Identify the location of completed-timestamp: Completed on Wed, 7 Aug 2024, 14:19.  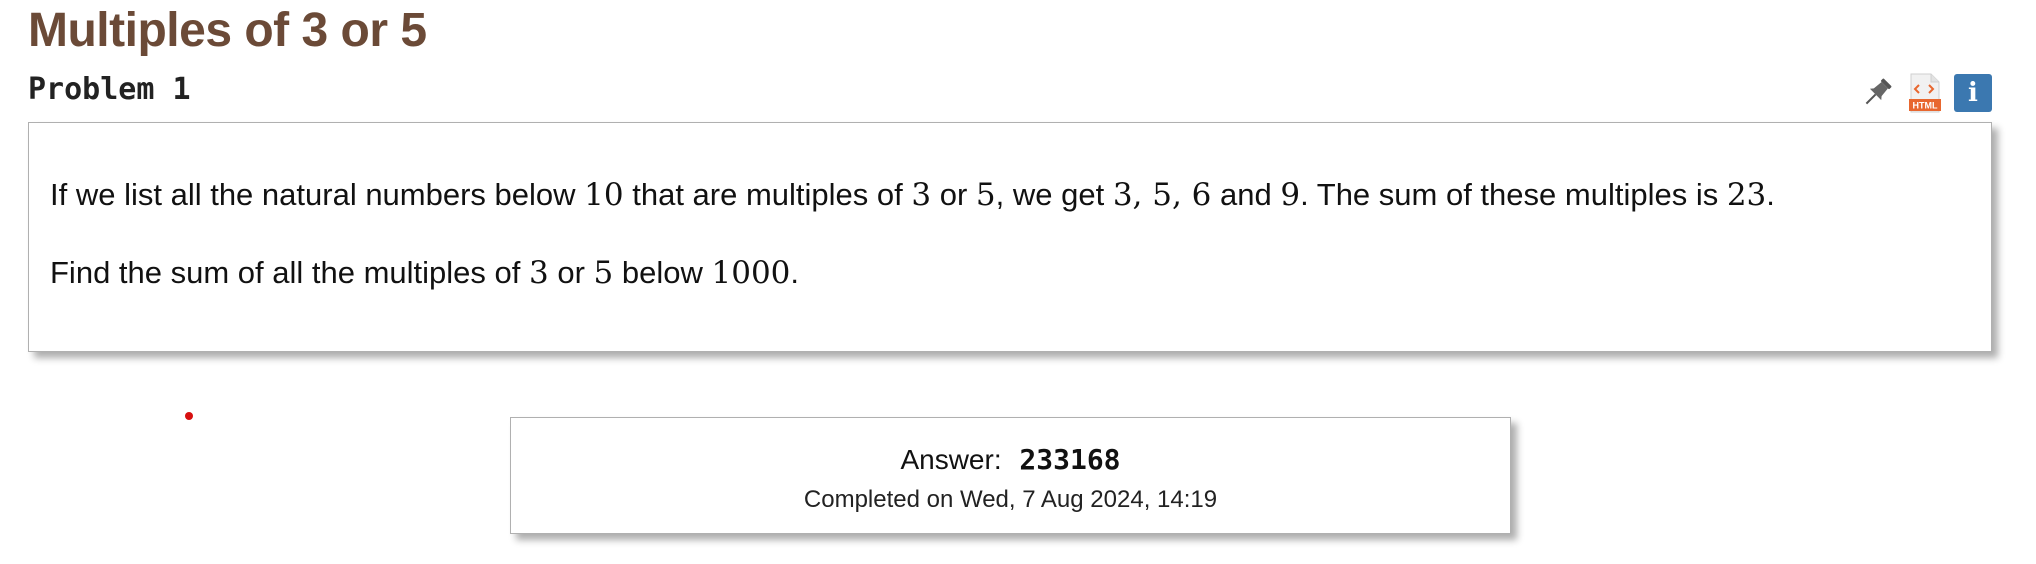
(1010, 499).